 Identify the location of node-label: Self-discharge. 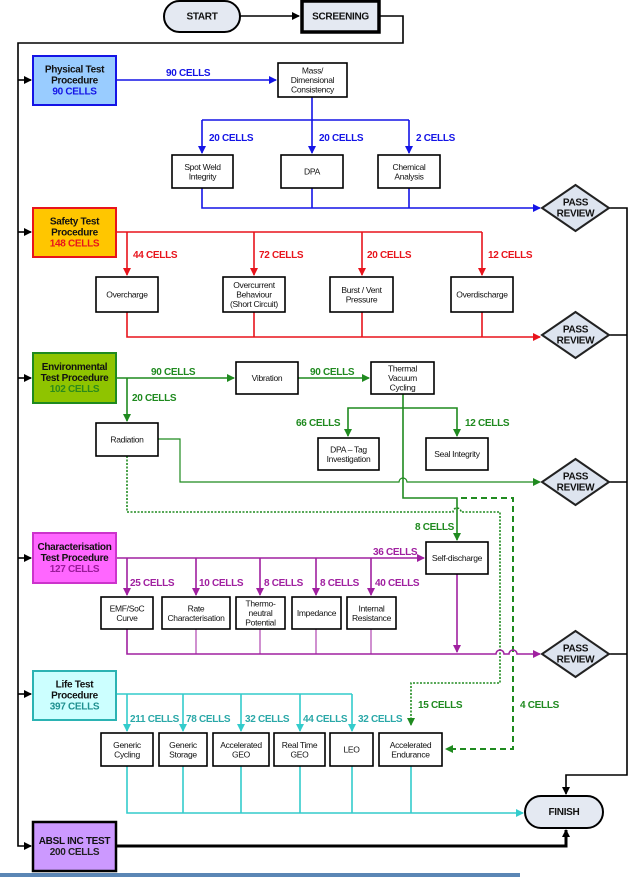
(457, 558).